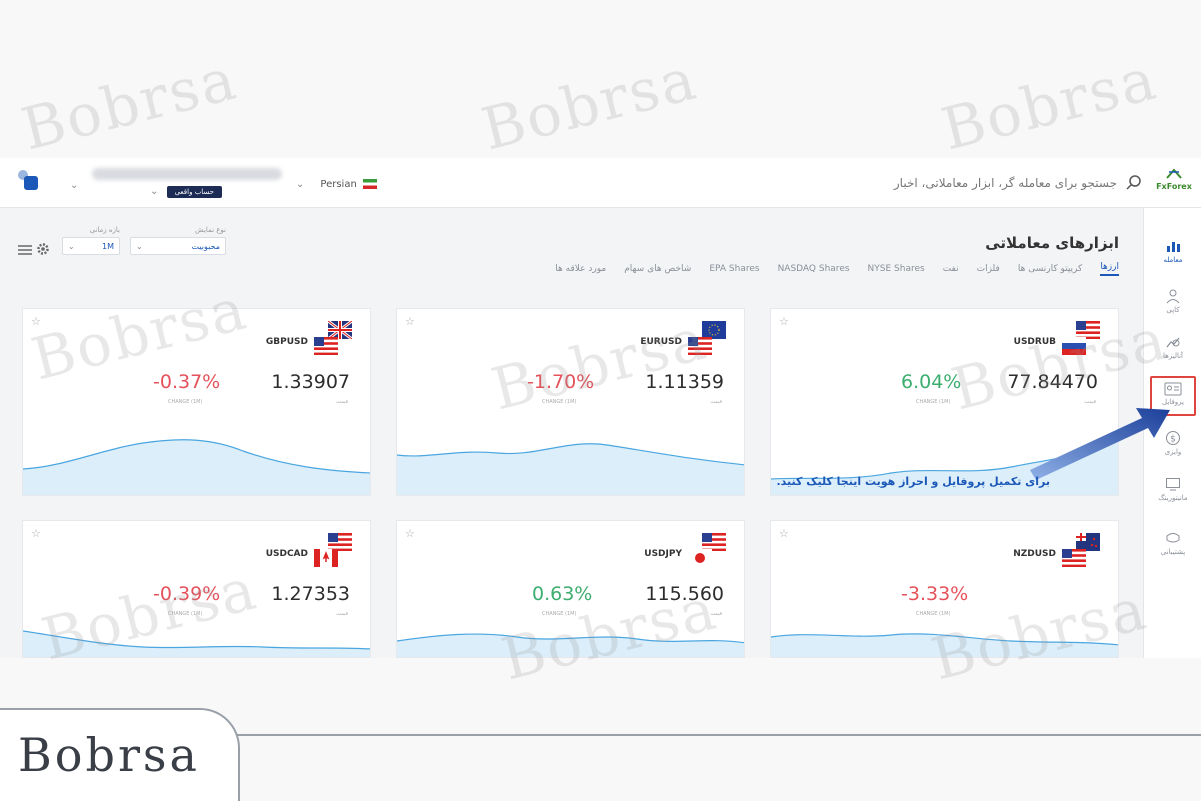  Describe the element at coordinates (1109, 269) in the screenshot. I see `tab-currencies: ارزها` at that location.